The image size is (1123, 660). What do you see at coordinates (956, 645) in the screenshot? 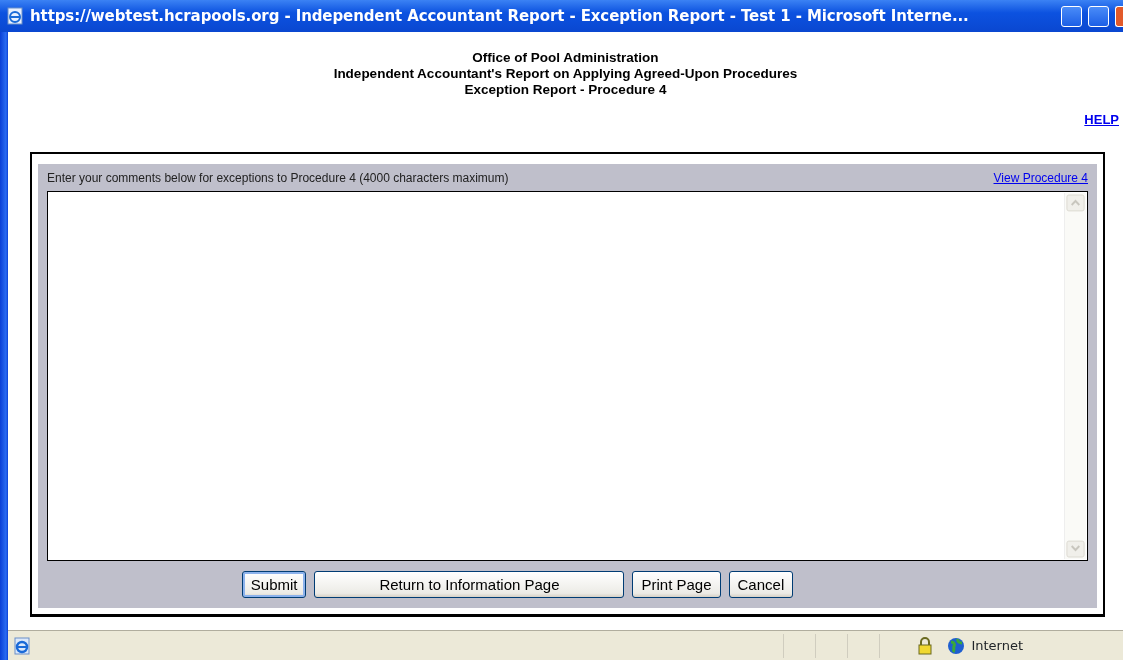
I see `globe-icon` at bounding box center [956, 645].